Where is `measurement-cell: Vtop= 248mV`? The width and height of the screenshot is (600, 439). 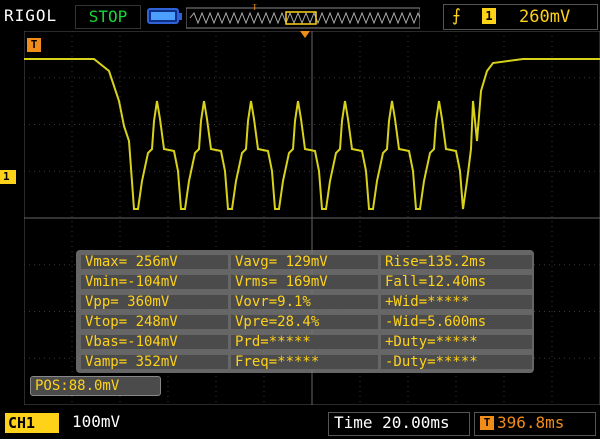
measurement-cell: Vtop= 248mV is located at coordinates (154, 322).